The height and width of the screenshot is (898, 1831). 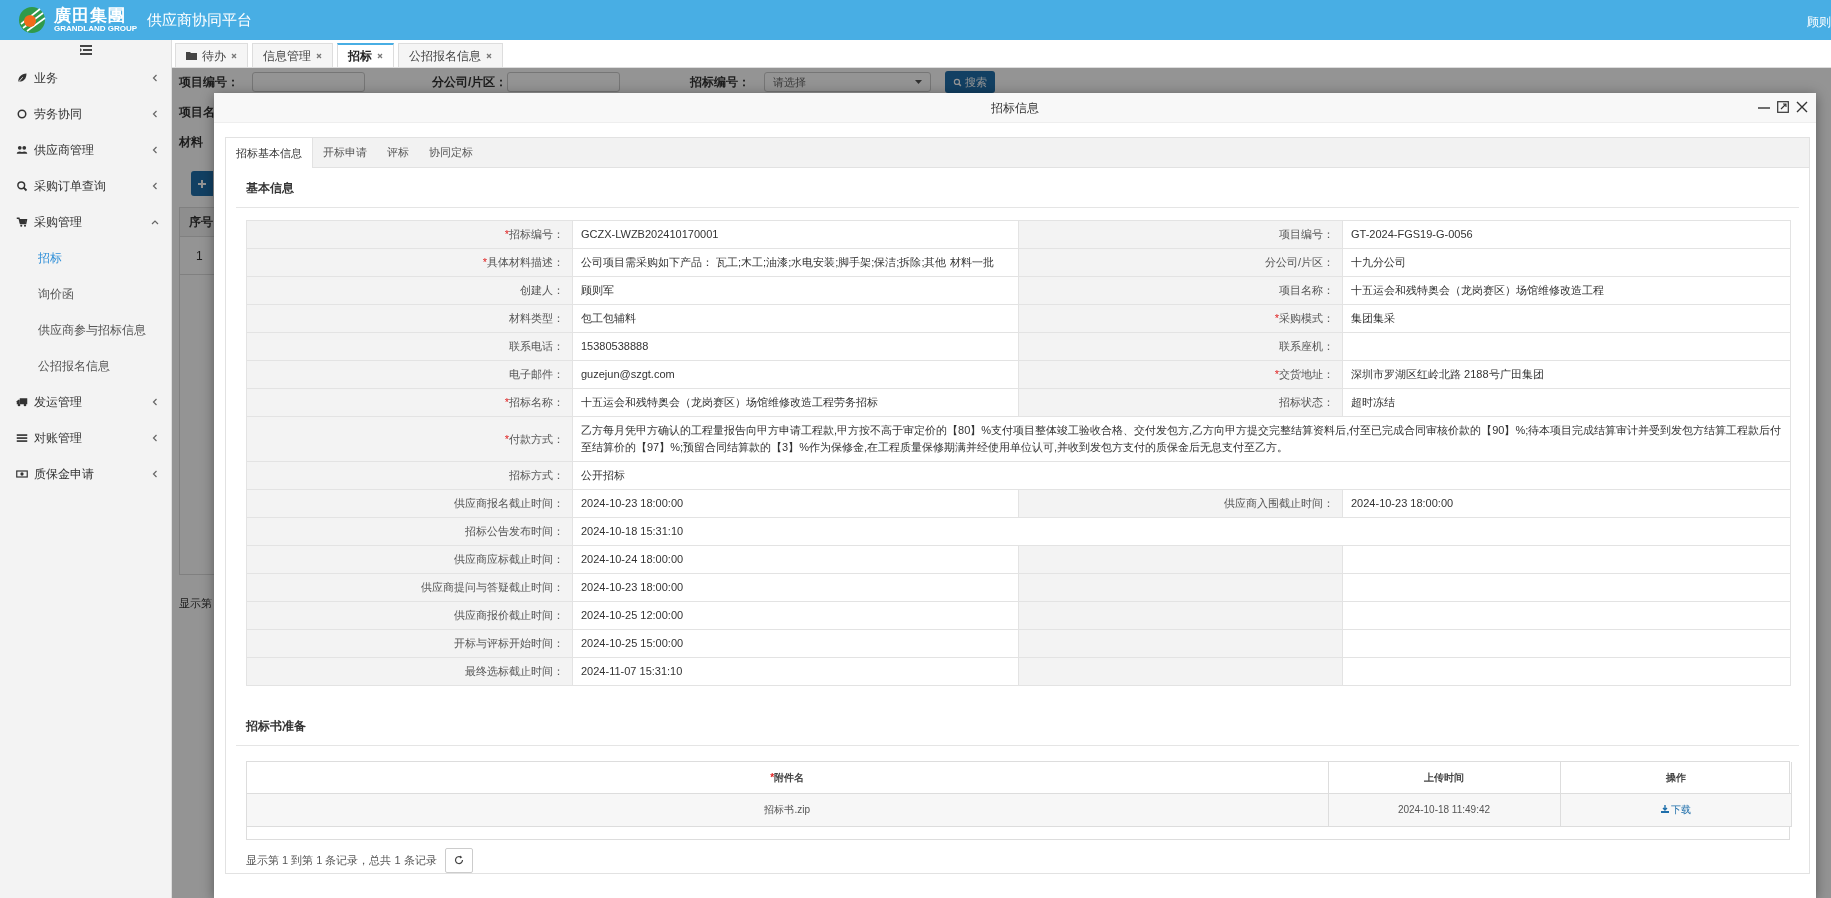 I want to click on pagination-text: 显示第, so click(x=195, y=603).